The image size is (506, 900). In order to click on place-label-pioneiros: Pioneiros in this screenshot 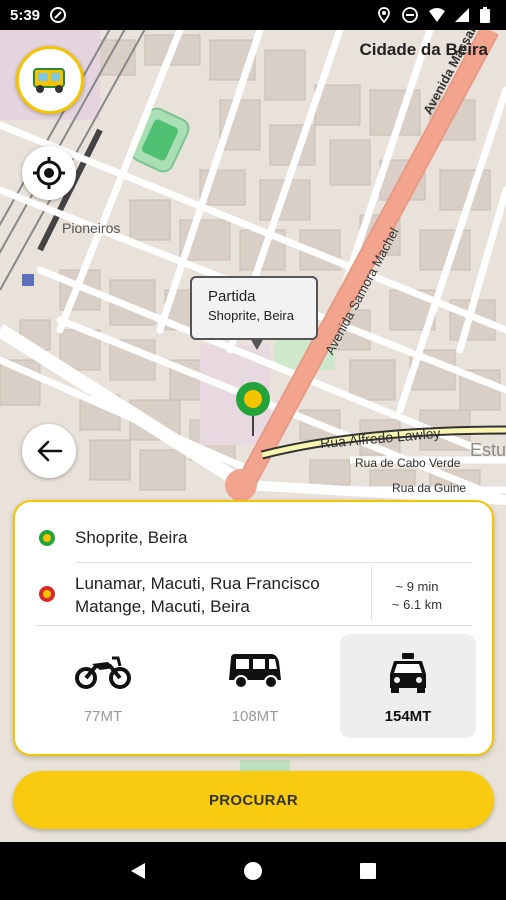, I will do `click(91, 228)`.